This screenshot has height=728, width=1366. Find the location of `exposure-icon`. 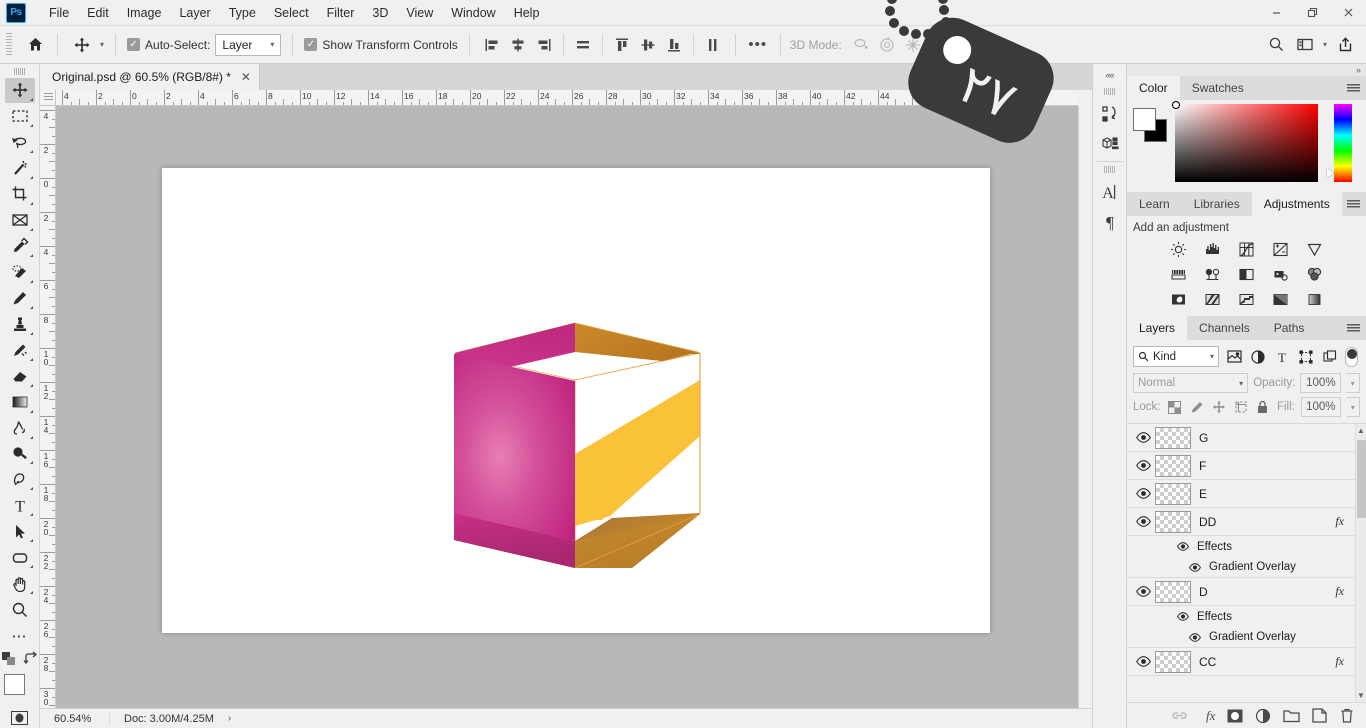

exposure-icon is located at coordinates (1281, 249).